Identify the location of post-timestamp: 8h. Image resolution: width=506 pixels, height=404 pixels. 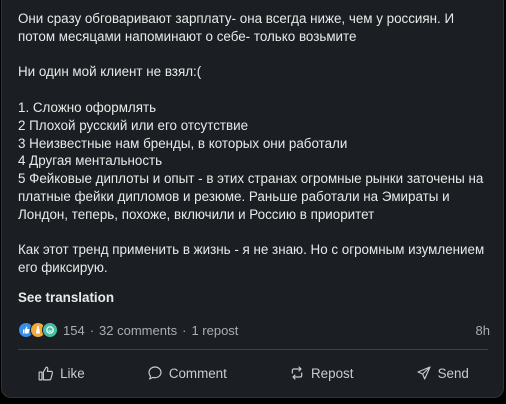
(482, 330).